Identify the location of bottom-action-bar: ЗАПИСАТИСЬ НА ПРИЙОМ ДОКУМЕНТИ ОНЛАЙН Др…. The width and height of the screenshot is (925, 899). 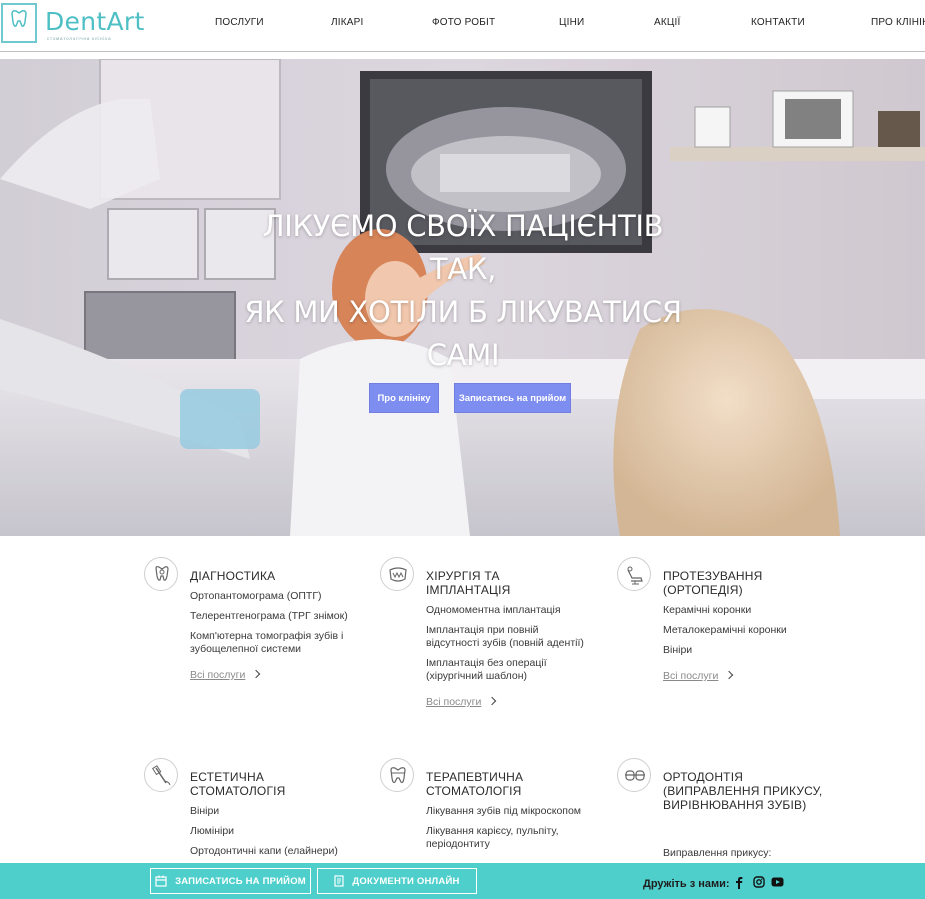
(462, 881).